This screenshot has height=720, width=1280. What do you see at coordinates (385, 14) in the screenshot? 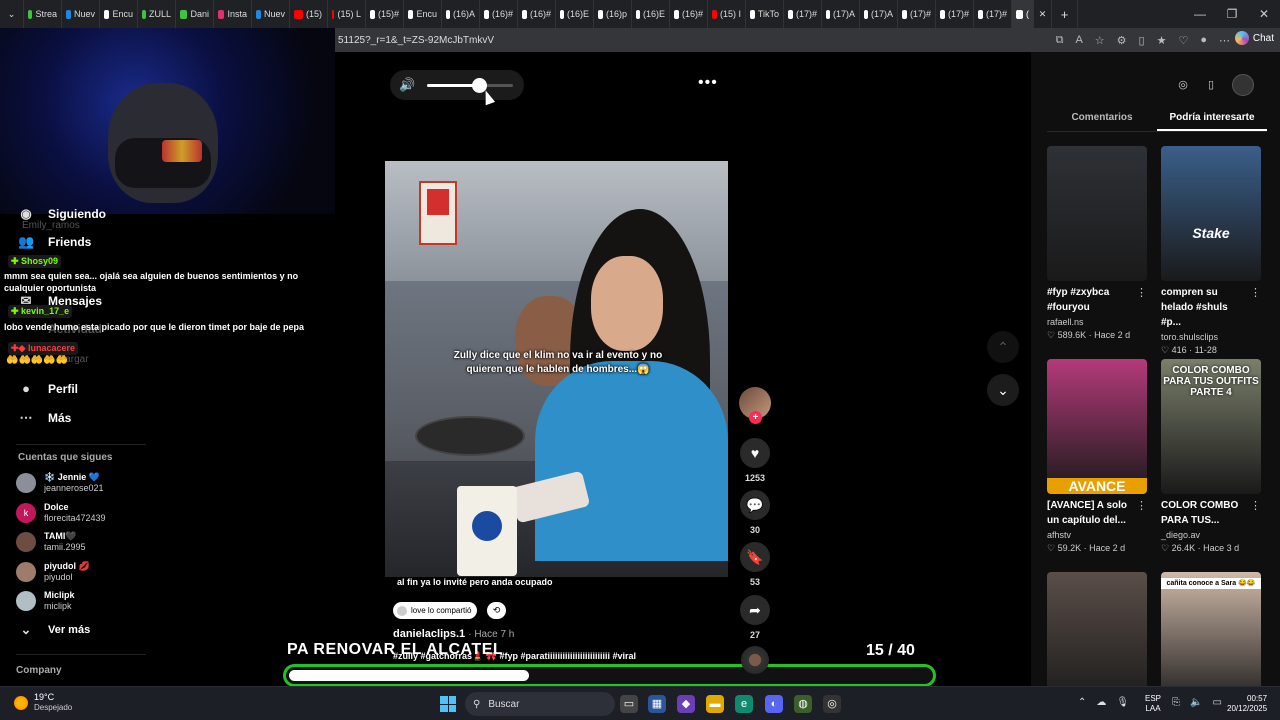
I see `browser-tab: (15)#` at bounding box center [385, 14].